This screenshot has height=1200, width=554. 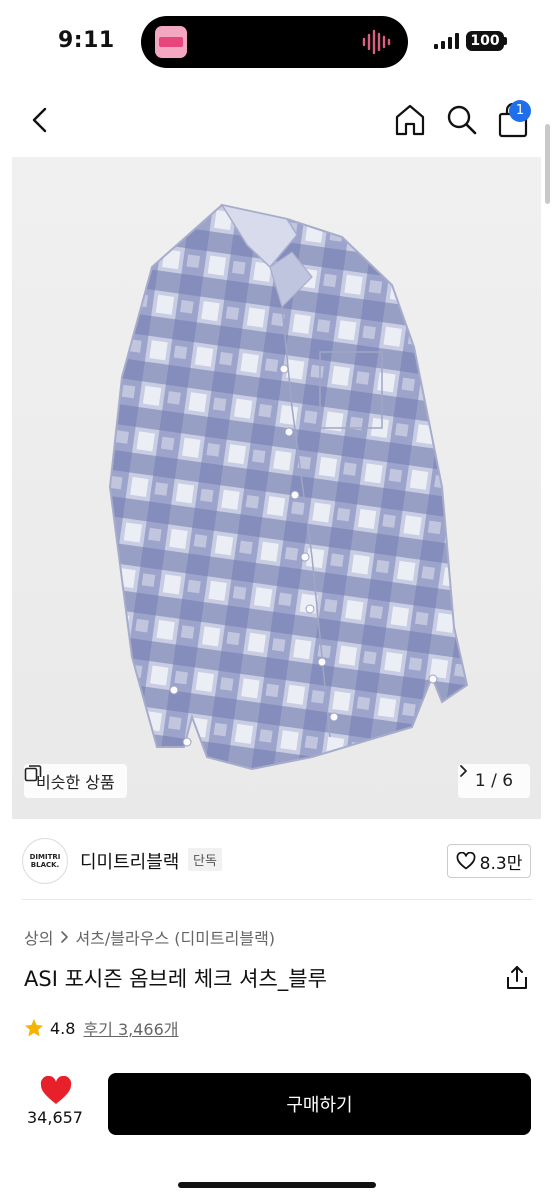 What do you see at coordinates (55, 1117) in the screenshot?
I see `wishlist-count: 34,657` at bounding box center [55, 1117].